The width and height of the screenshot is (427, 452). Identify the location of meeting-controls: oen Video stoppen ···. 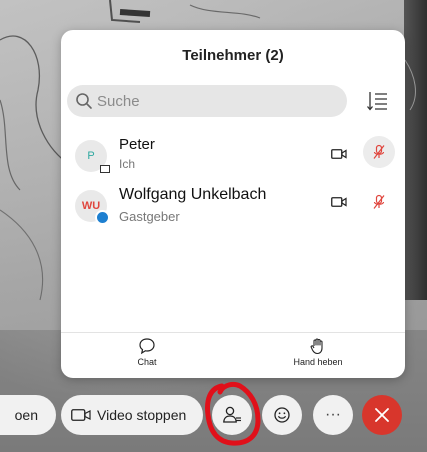
(213, 417).